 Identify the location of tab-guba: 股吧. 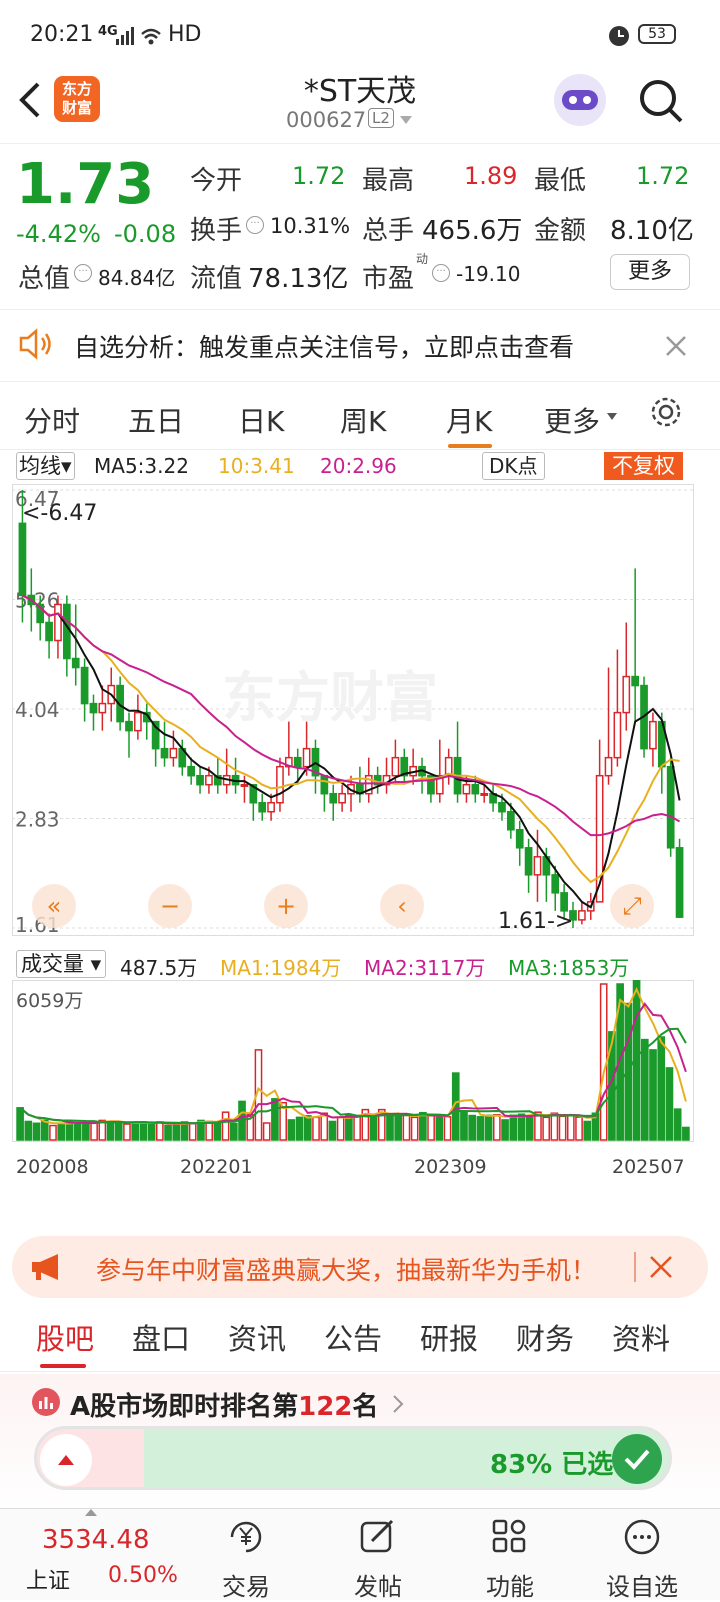
(65, 1337).